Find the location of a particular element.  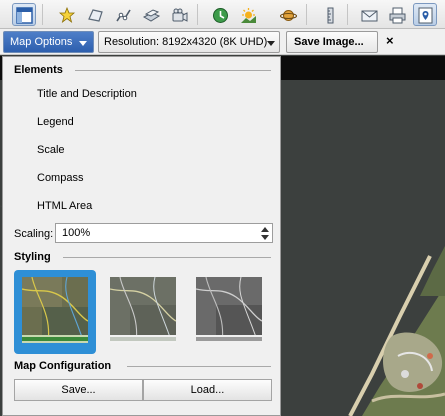

ruler-icon is located at coordinates (330, 15).